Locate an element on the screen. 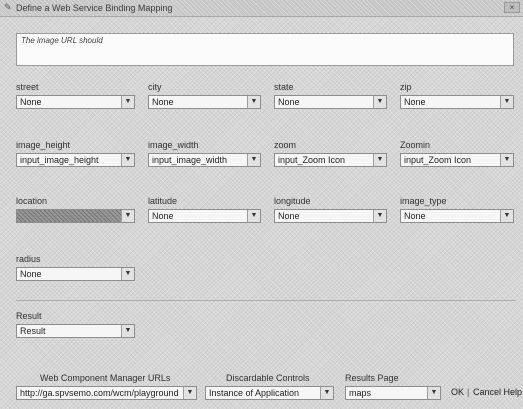 Image resolution: width=523 pixels, height=409 pixels. city-value: None is located at coordinates (163, 102).